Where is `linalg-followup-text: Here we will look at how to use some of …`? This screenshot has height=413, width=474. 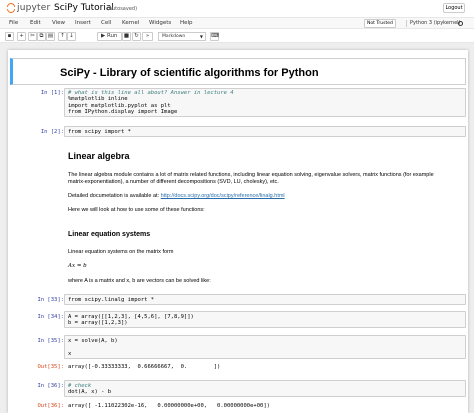
linalg-followup-text: Here we will look at how to use some of … is located at coordinates (136, 210).